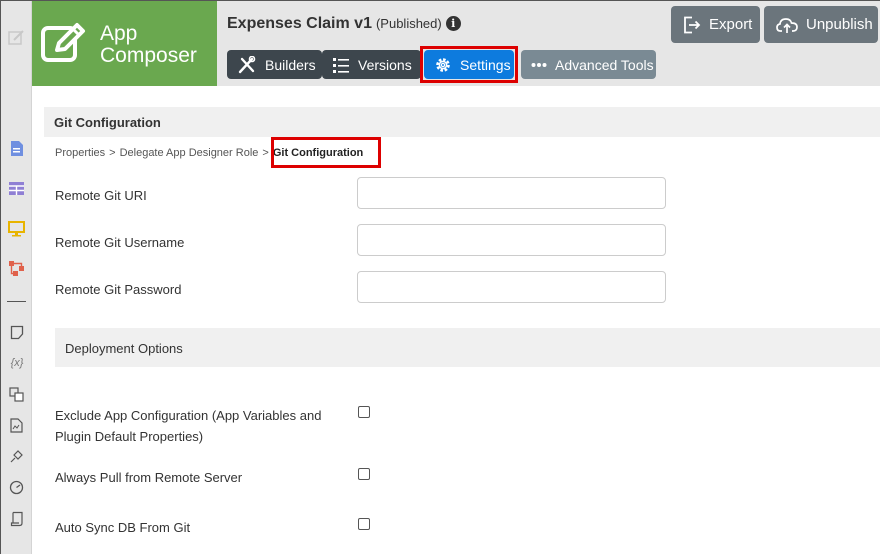 The height and width of the screenshot is (554, 880). I want to click on remote-git-uri-input, so click(511, 193).